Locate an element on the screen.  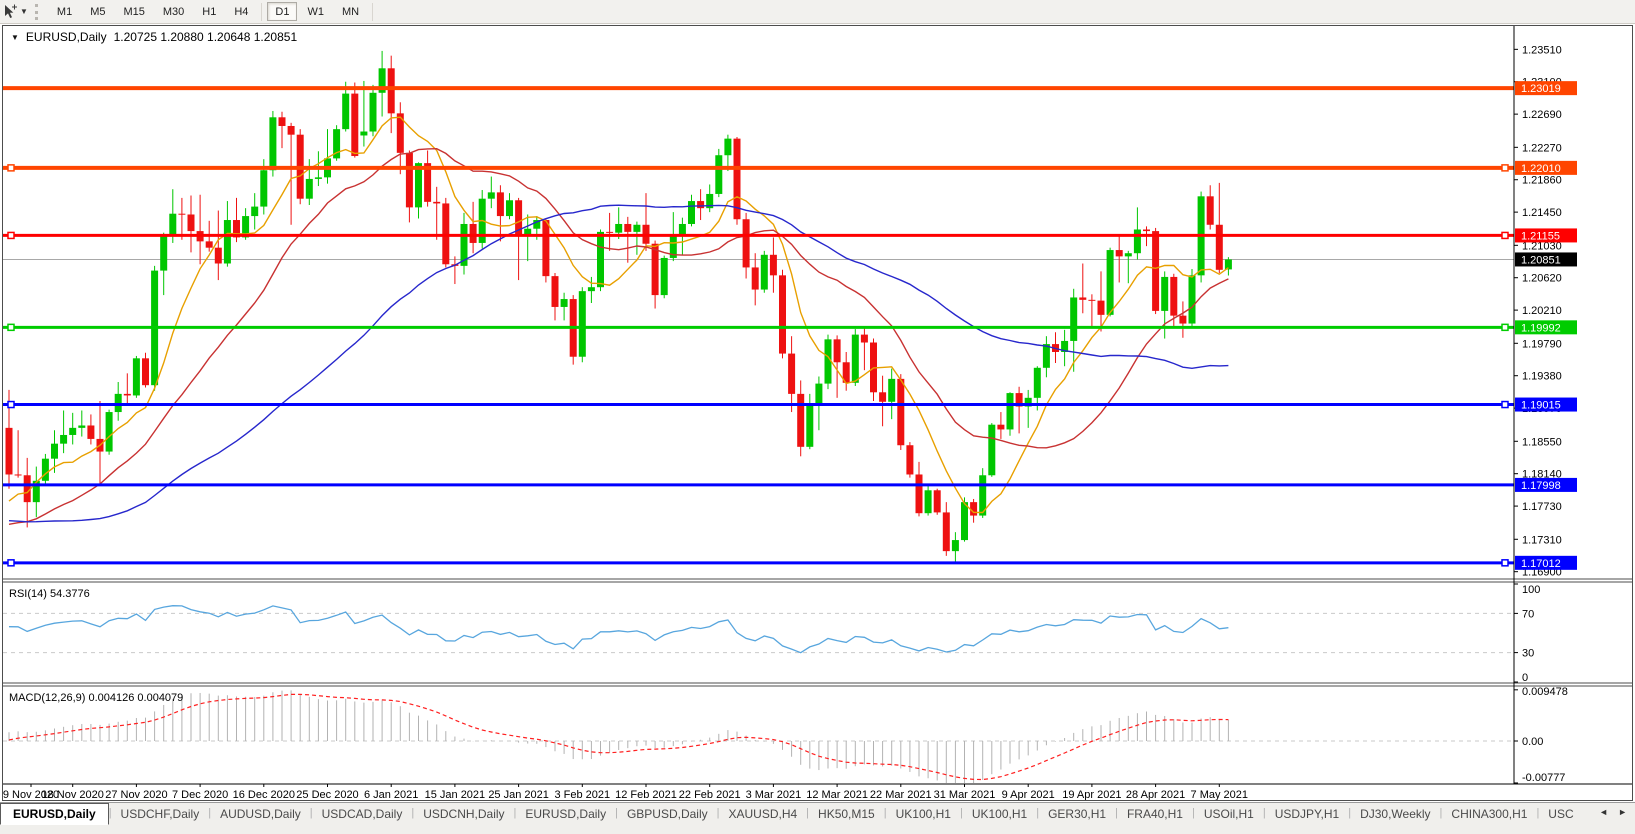
svg-text: 1.20851 is located at coordinates (1541, 260).